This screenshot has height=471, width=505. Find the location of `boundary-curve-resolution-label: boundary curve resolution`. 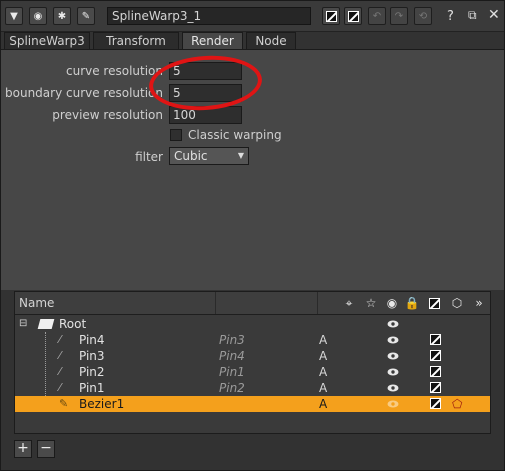

boundary-curve-resolution-label: boundary curve resolution is located at coordinates (84, 93).